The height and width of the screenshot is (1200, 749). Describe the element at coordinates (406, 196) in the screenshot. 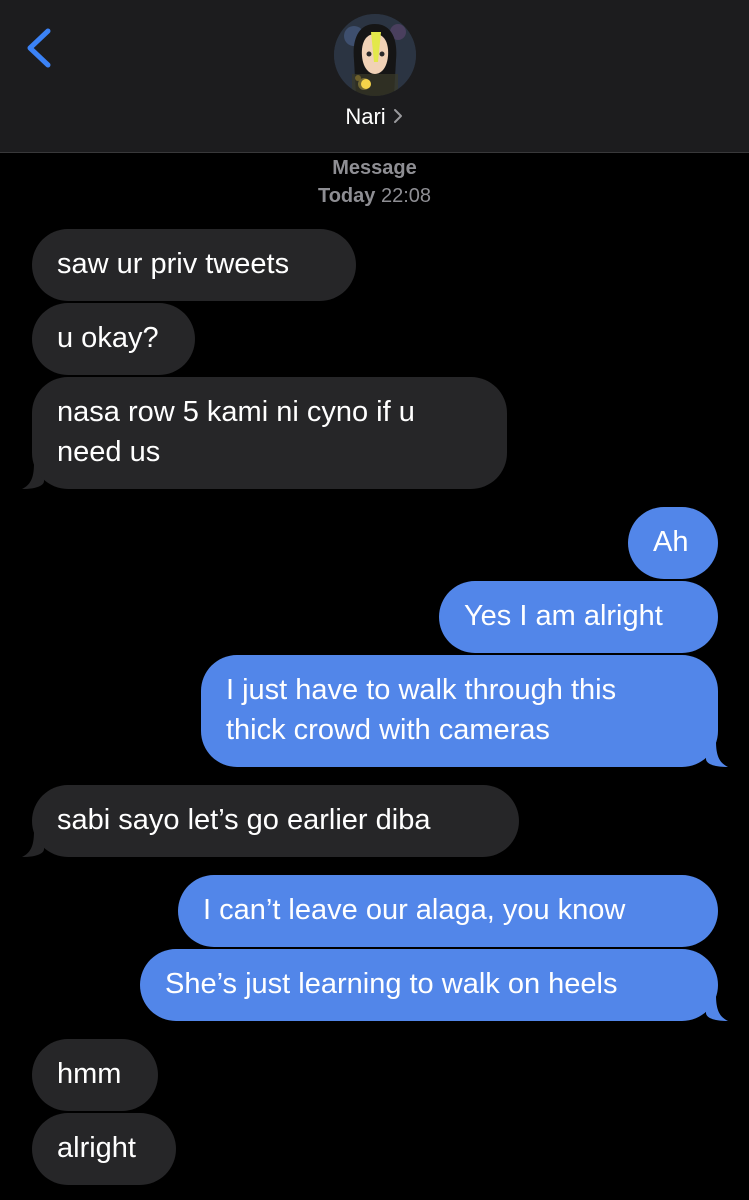

I see `timestamp-time: 22:08` at that location.